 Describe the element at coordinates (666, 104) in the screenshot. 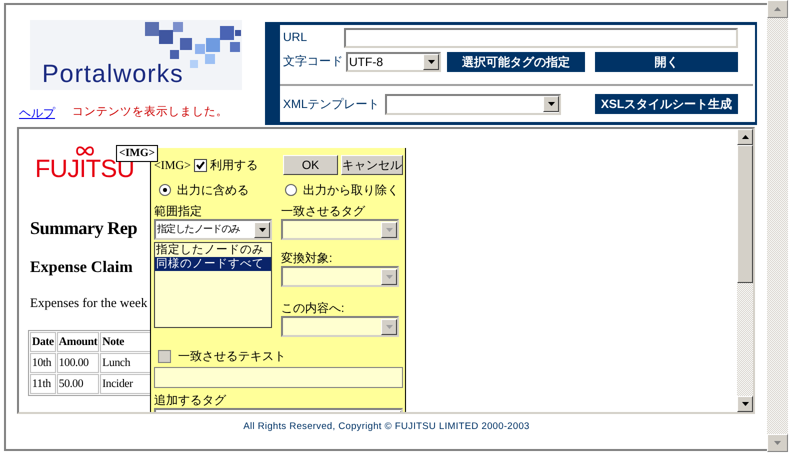

I see `generate-stylesheet-button: XSLスタイルシート生成` at that location.